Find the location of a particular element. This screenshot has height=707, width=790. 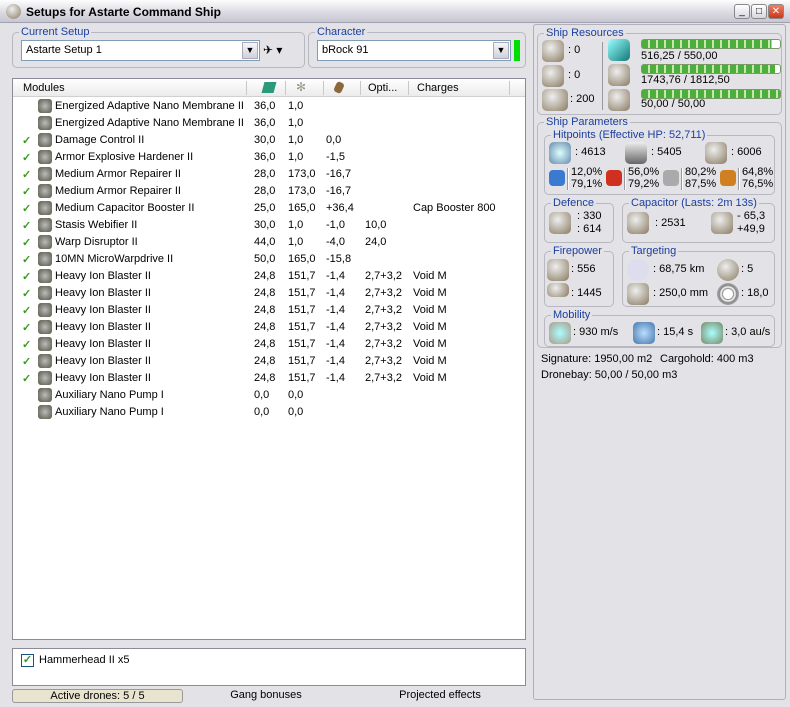

module-row: ✓ Stasis Webifier II 30,0 1,0 -1,0 10,0 is located at coordinates (269, 225).